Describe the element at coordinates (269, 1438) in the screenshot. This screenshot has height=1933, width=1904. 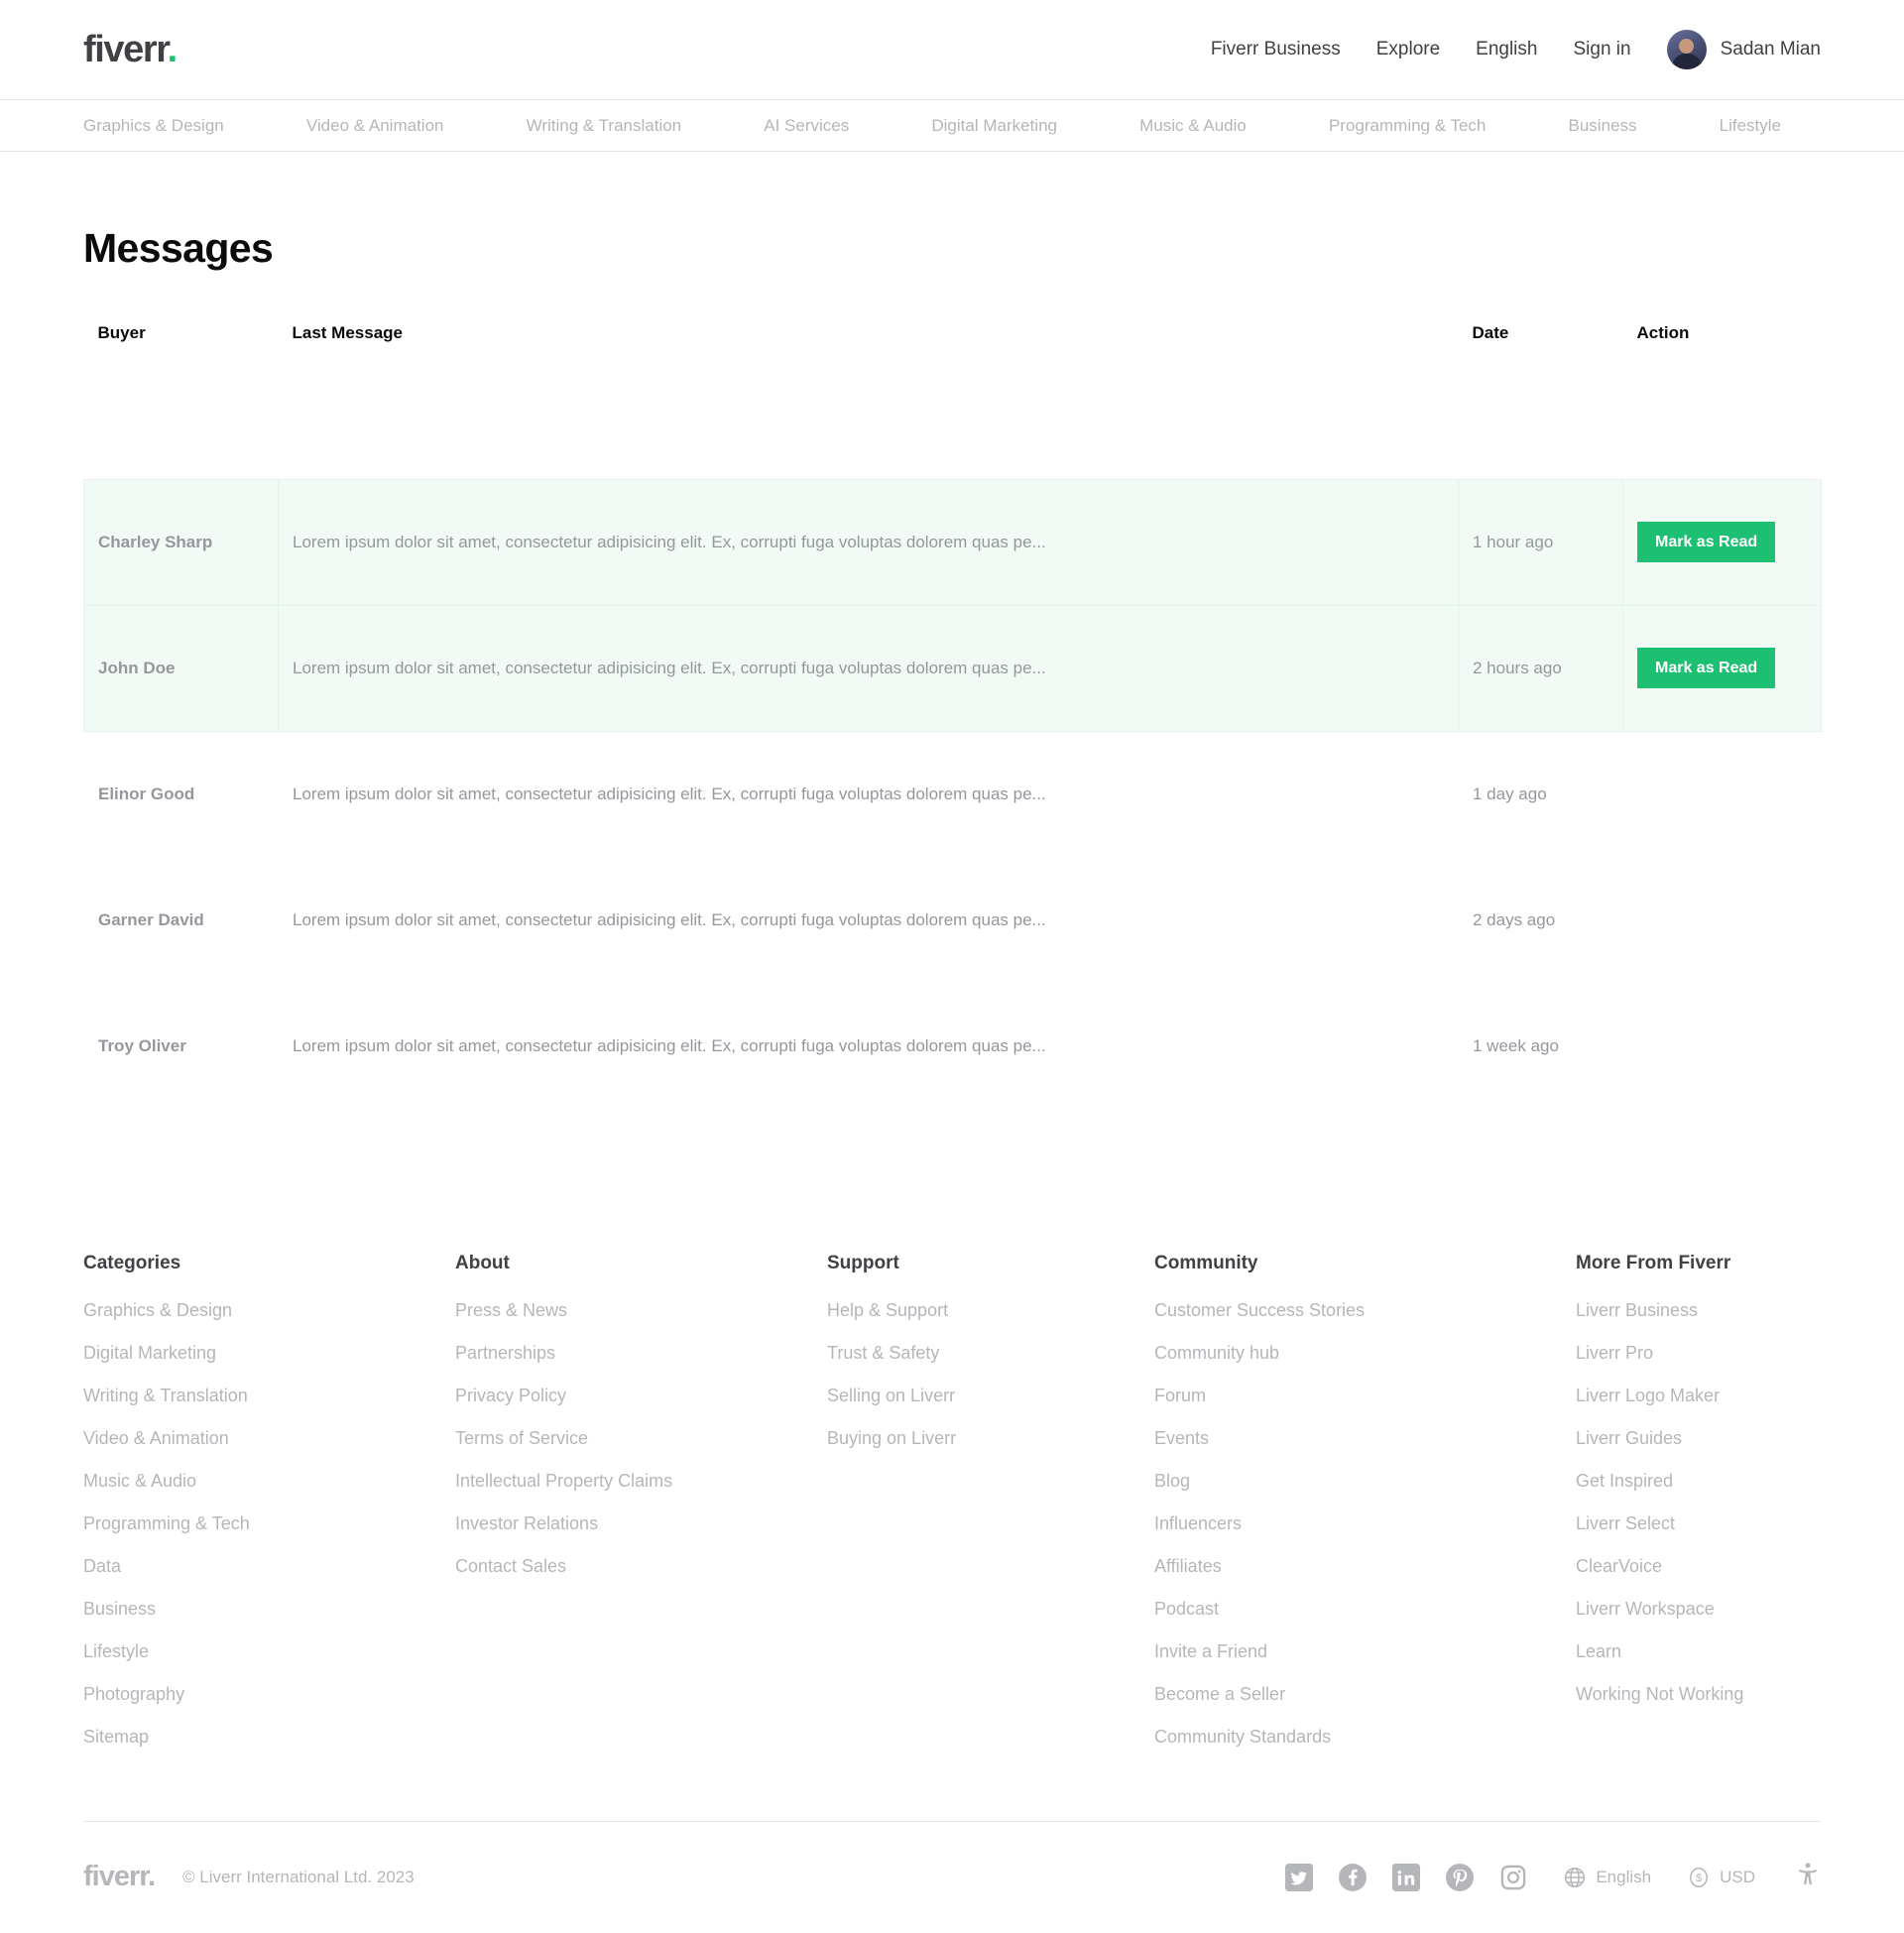
I see `footer-link: Video & Animation` at that location.